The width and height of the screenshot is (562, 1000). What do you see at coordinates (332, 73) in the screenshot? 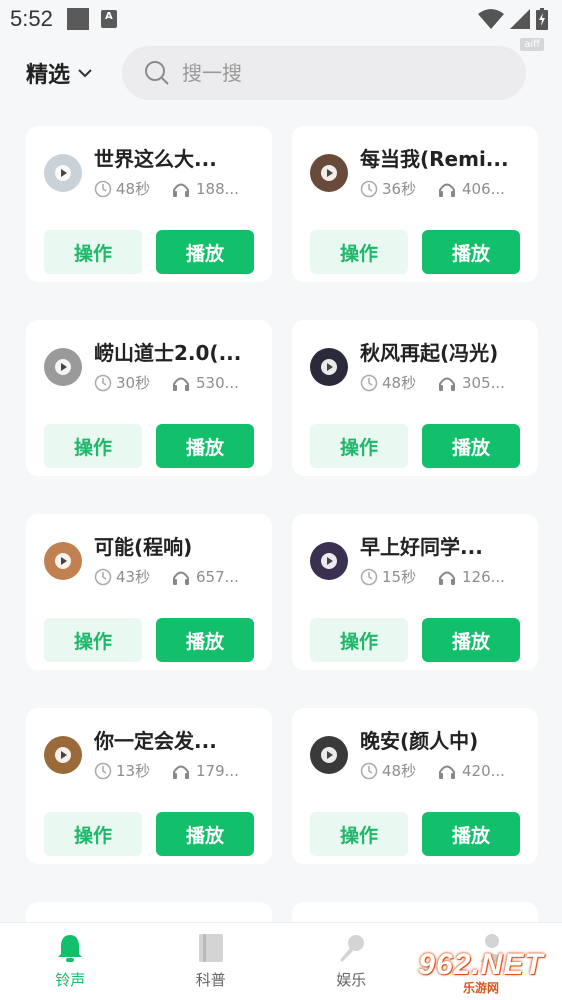
I see `search-input` at bounding box center [332, 73].